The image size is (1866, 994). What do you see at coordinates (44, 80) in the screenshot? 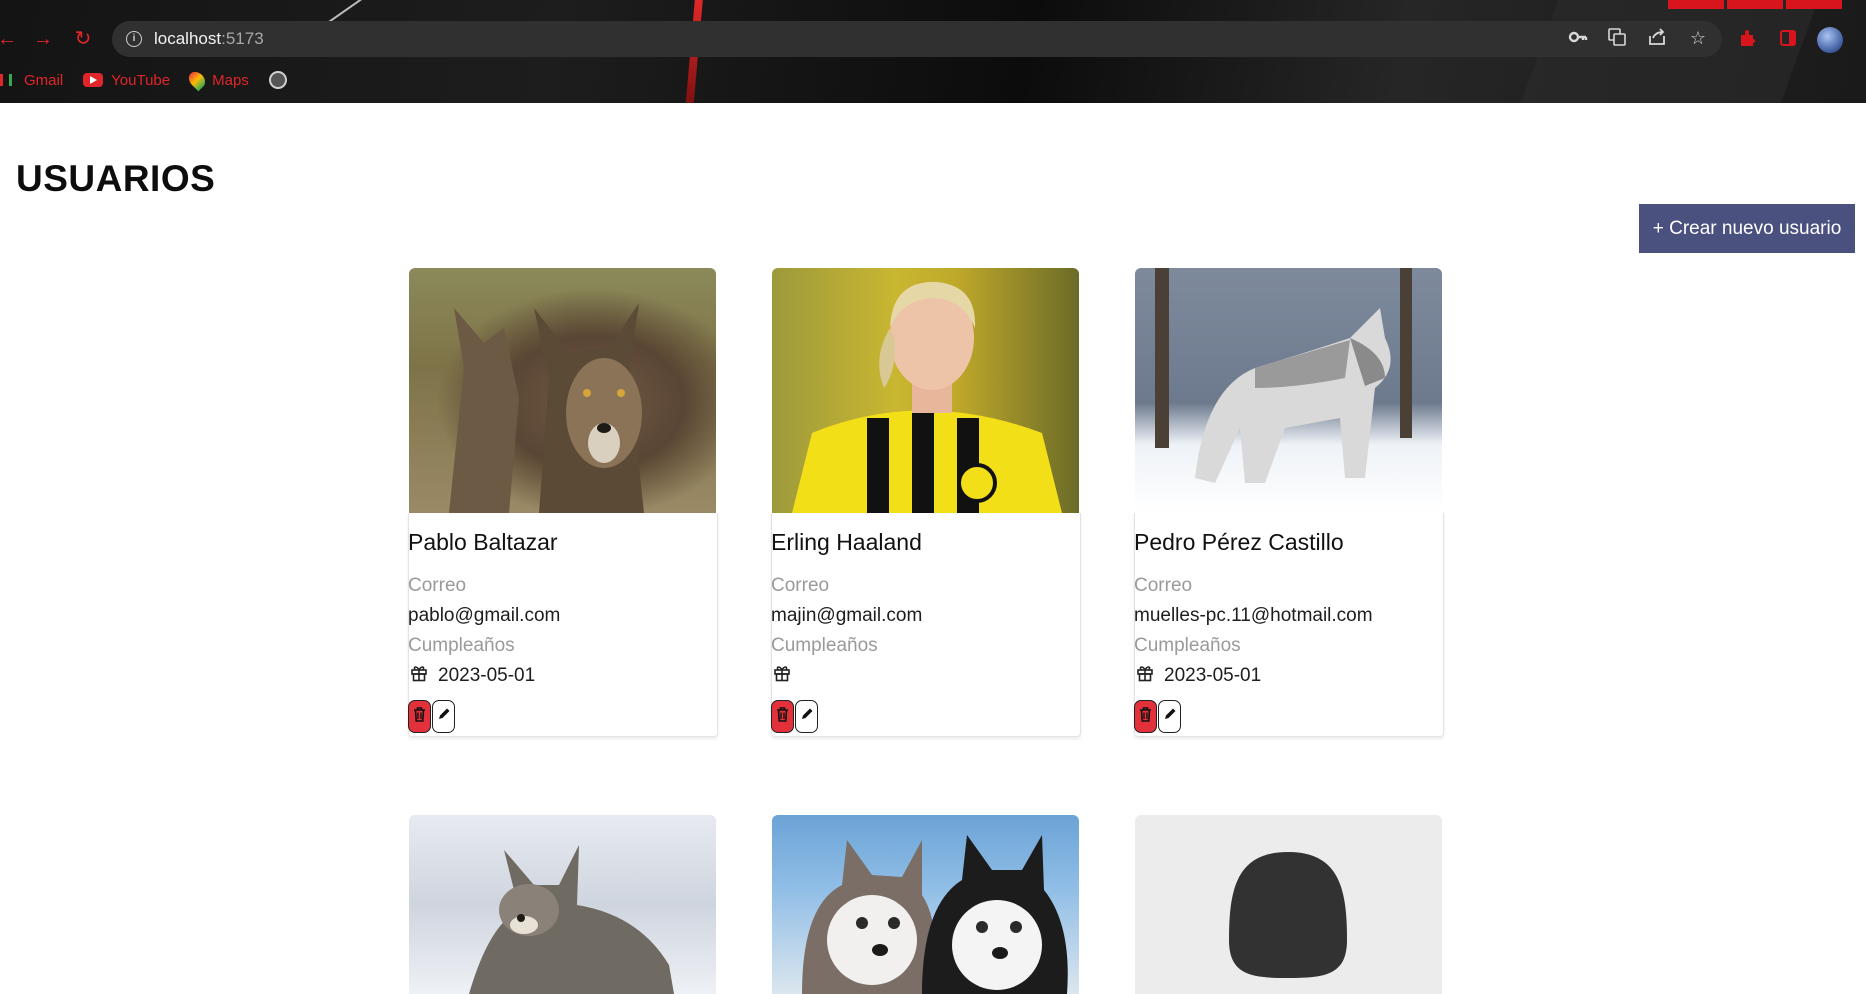
I see `bookmark-label: Gmail` at bounding box center [44, 80].